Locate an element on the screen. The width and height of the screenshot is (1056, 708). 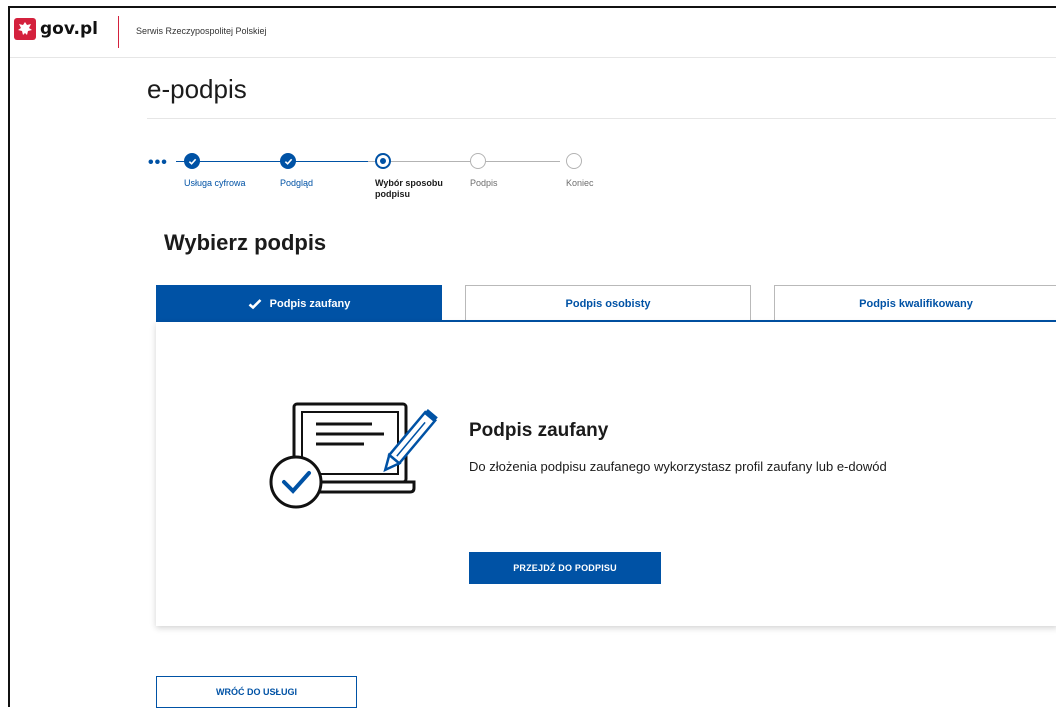
step-podpis-marker is located at coordinates (478, 161).